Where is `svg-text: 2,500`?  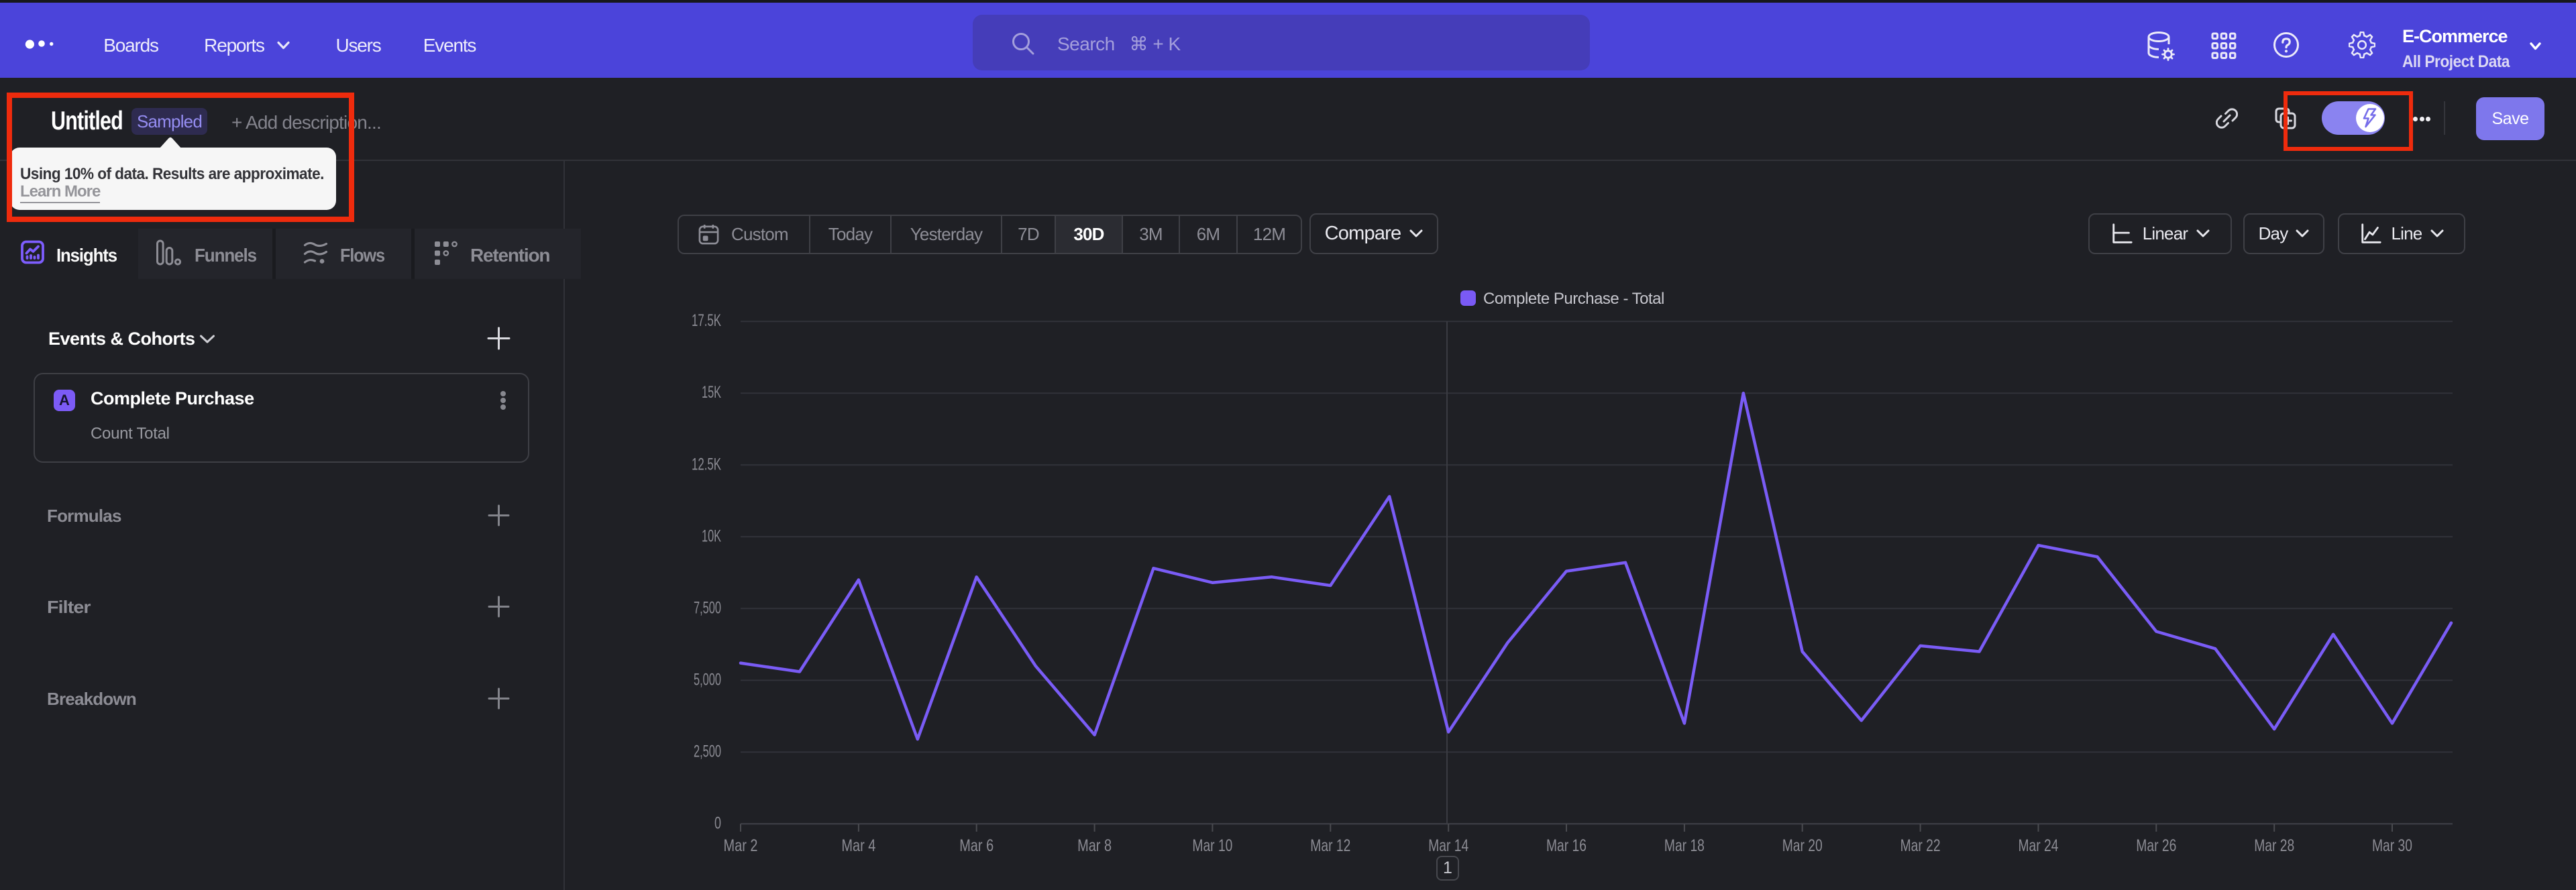
svg-text: 2,500 is located at coordinates (707, 751).